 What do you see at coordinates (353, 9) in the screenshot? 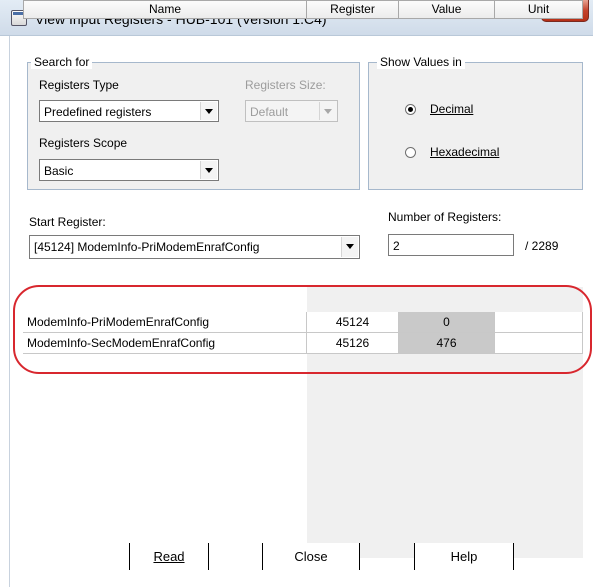
I see `column-header-register: Register` at bounding box center [353, 9].